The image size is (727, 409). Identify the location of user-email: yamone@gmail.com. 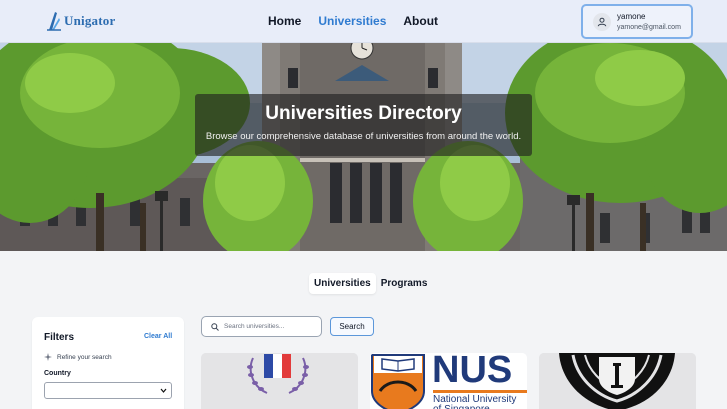
(649, 27).